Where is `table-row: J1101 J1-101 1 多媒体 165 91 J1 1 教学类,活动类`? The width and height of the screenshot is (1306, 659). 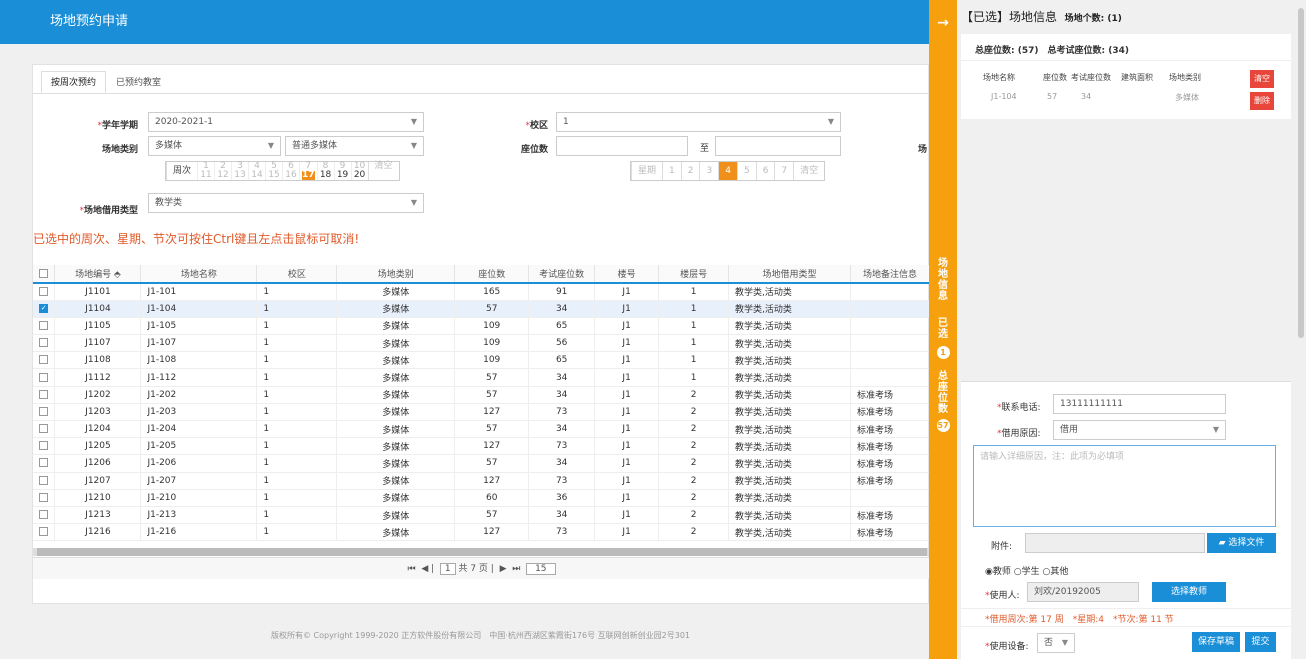
table-row: J1101 J1-101 1 多媒体 165 91 J1 1 教学类,活动类 is located at coordinates (482, 292).